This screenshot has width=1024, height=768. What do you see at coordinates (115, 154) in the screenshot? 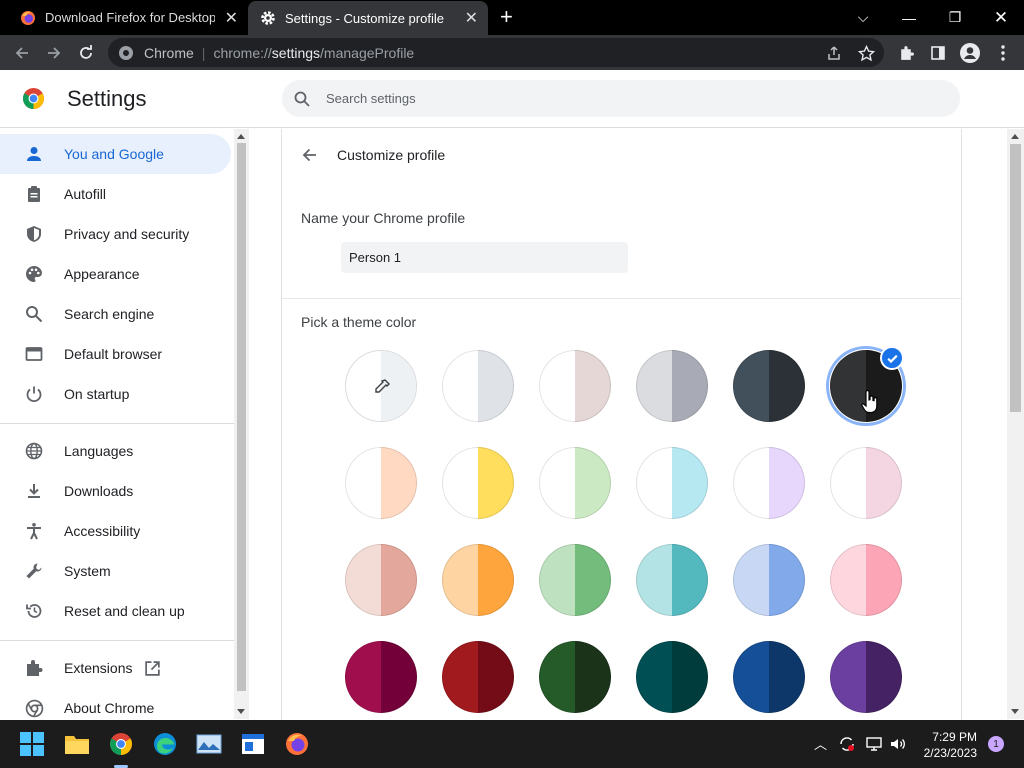
I see `sidebar-item-you-and-google: You and Google` at bounding box center [115, 154].